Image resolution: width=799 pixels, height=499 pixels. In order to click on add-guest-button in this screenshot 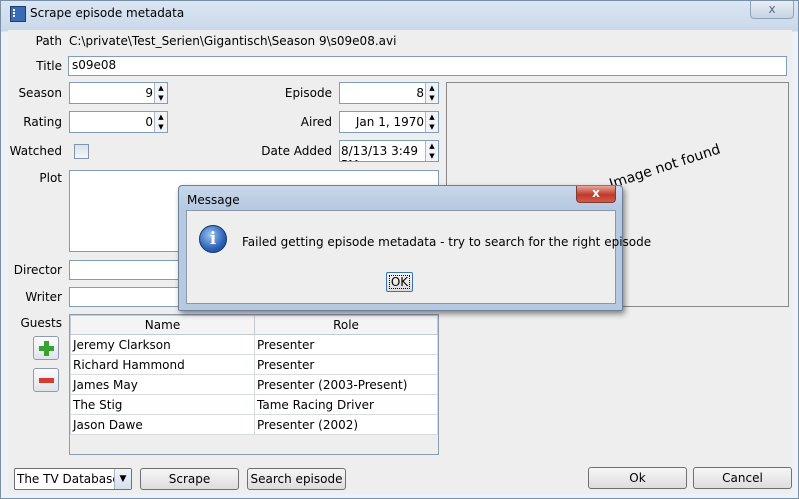, I will do `click(46, 348)`.